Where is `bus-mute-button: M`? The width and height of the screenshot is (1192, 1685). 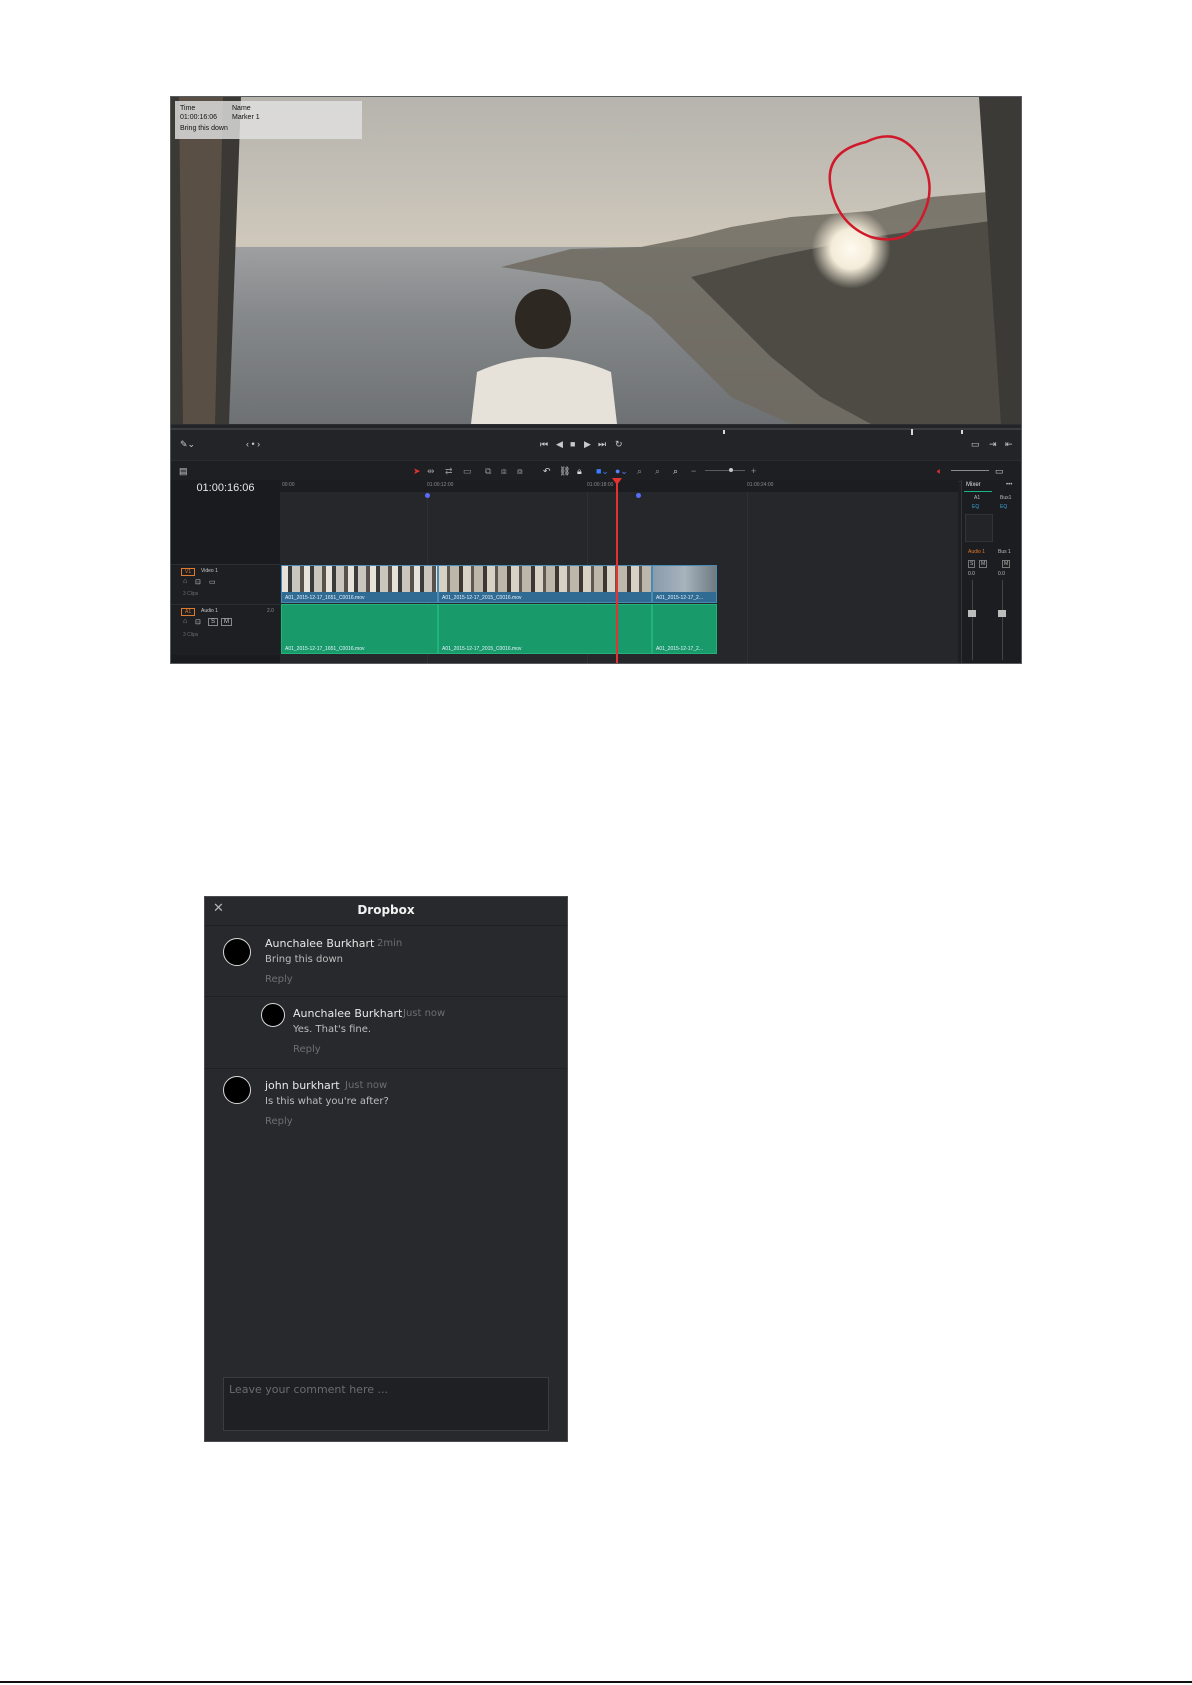 bus-mute-button: M is located at coordinates (1006, 564).